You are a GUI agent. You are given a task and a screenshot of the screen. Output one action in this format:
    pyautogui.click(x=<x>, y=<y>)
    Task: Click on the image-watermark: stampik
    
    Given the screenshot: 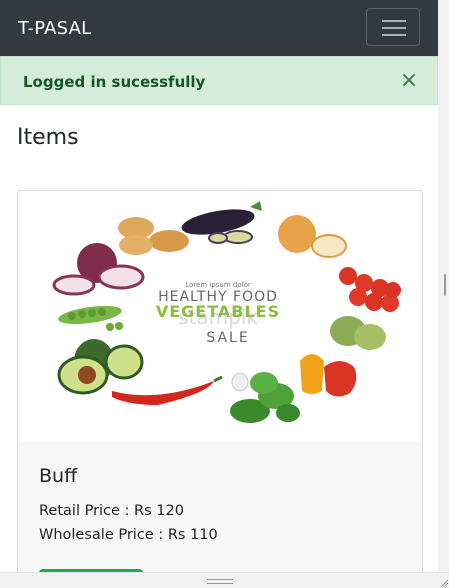 What is the action you would take?
    pyautogui.click(x=218, y=317)
    